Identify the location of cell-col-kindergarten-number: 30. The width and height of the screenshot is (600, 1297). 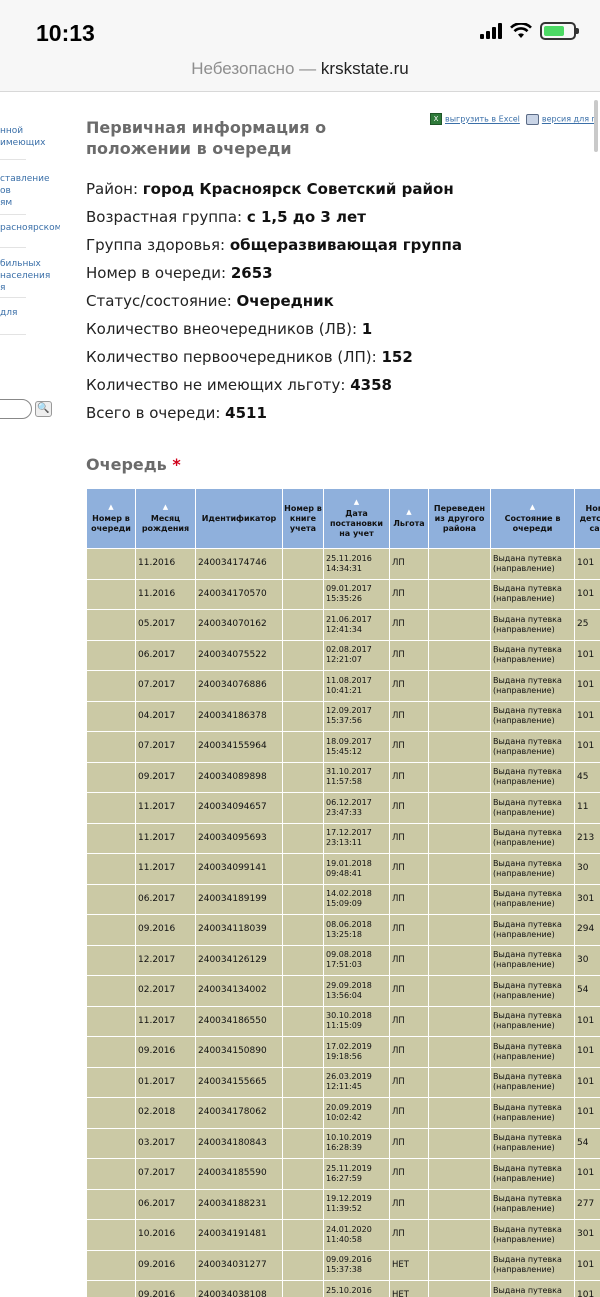
(587, 869).